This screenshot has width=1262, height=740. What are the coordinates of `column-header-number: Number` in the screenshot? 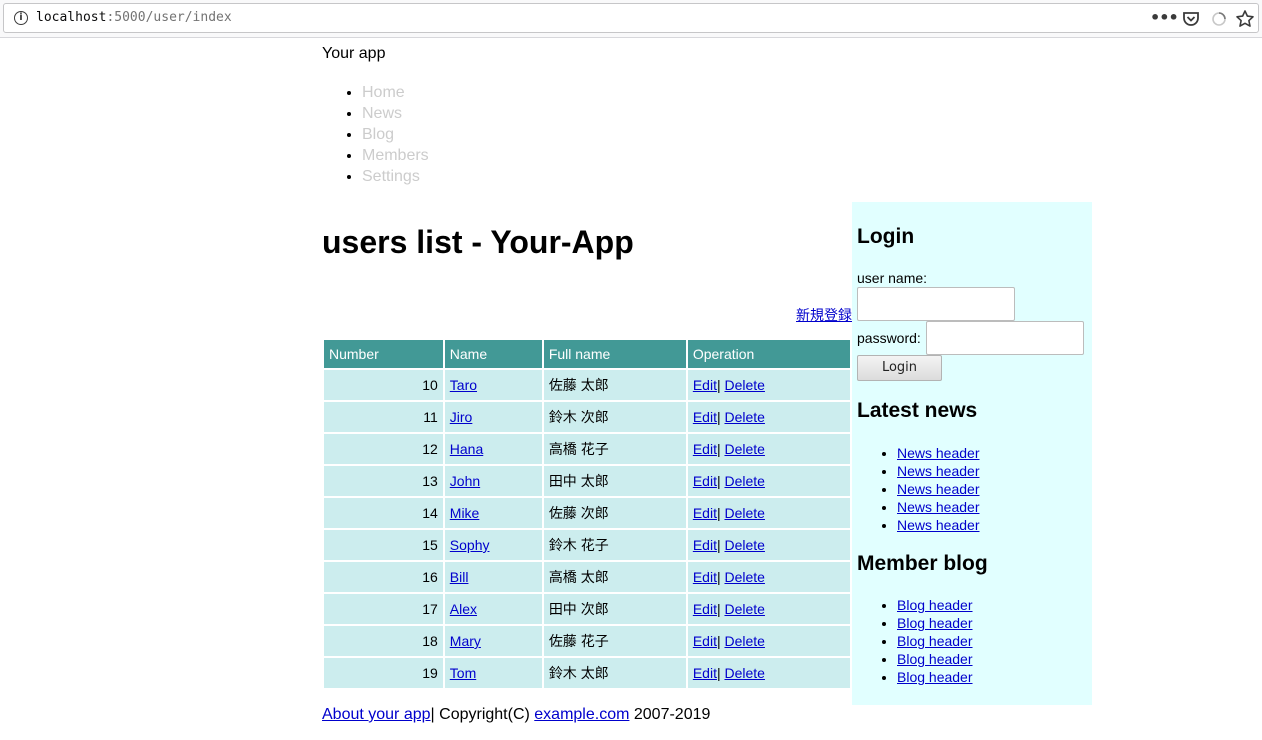 It's located at (383, 354).